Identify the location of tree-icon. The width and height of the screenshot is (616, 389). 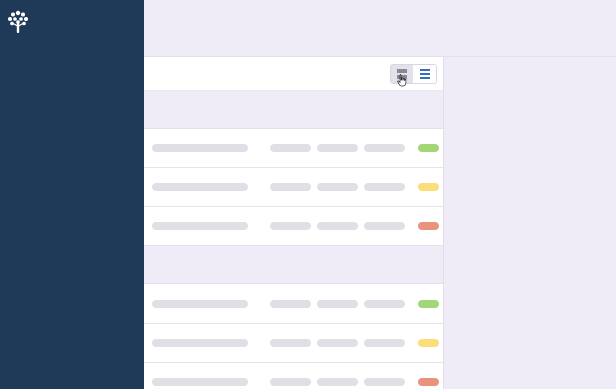
(18, 22).